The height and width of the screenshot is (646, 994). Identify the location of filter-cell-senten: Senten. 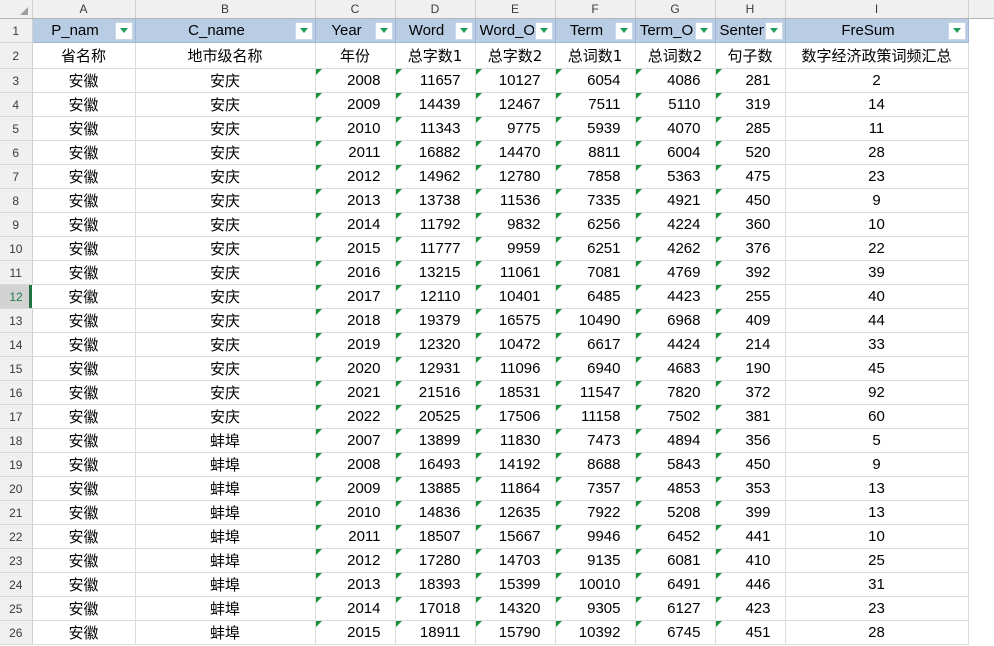
(750, 30).